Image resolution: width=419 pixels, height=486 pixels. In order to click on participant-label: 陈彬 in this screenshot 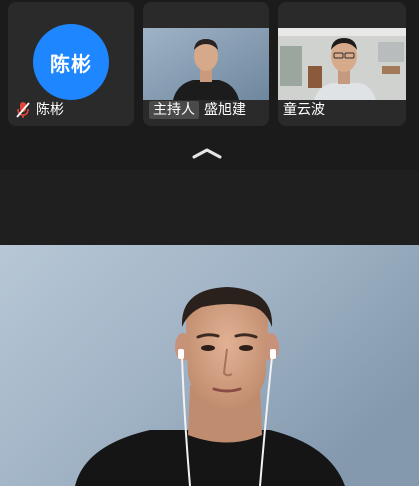, I will do `click(71, 110)`.